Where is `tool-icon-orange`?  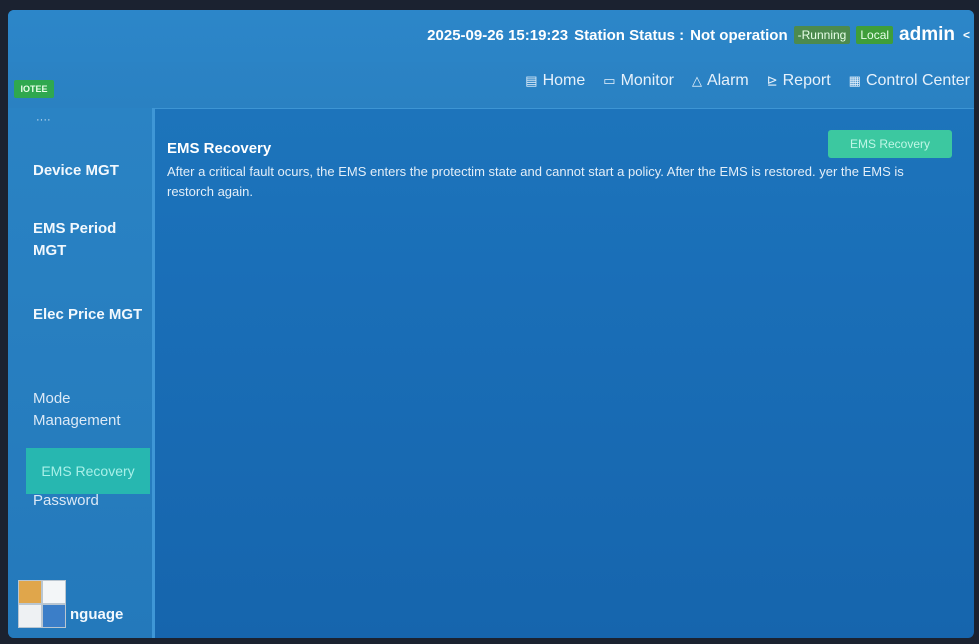 tool-icon-orange is located at coordinates (30, 592).